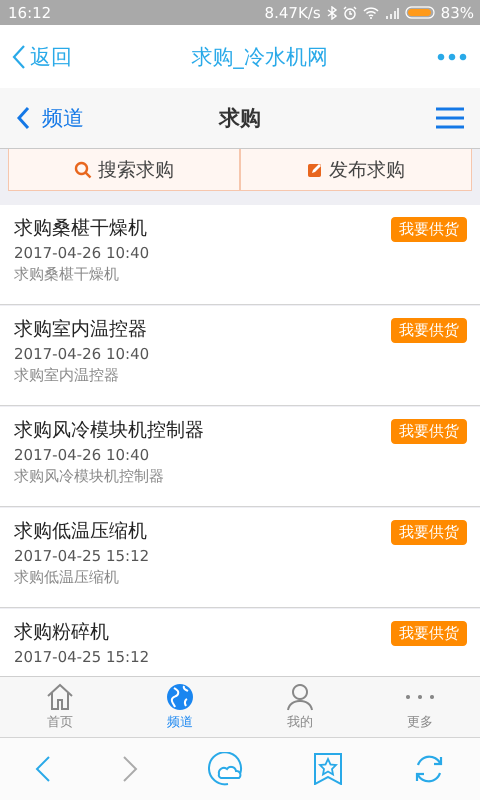 Image resolution: width=480 pixels, height=800 pixels. Describe the element at coordinates (180, 697) in the screenshot. I see `globe-icon` at that location.